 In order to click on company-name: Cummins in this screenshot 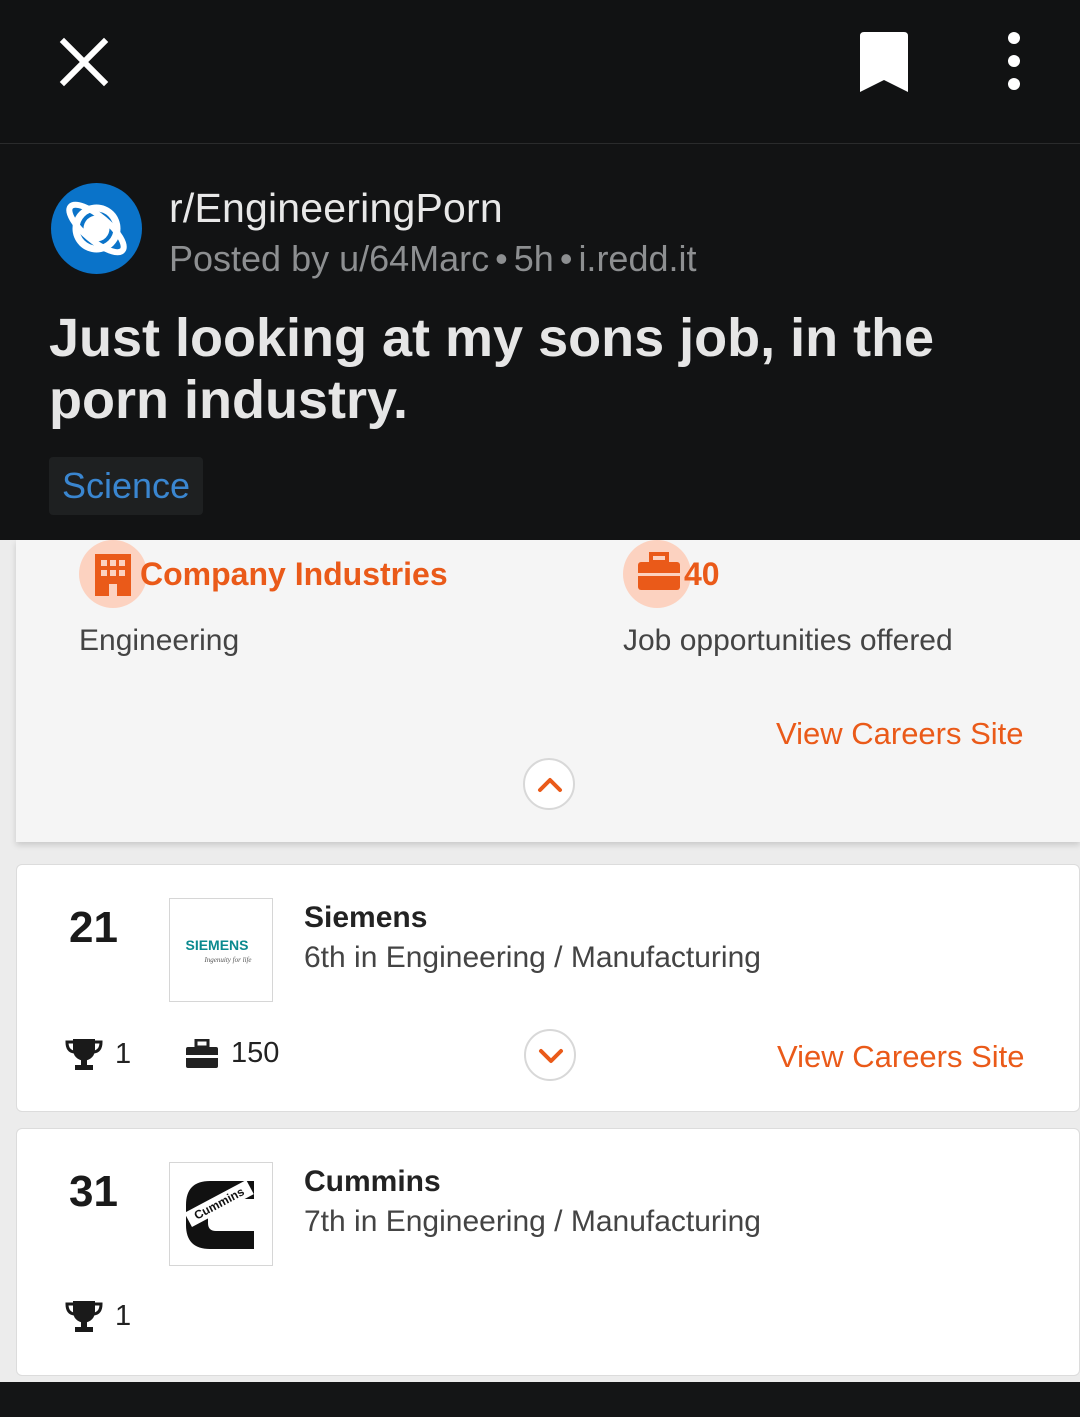, I will do `click(372, 1182)`.